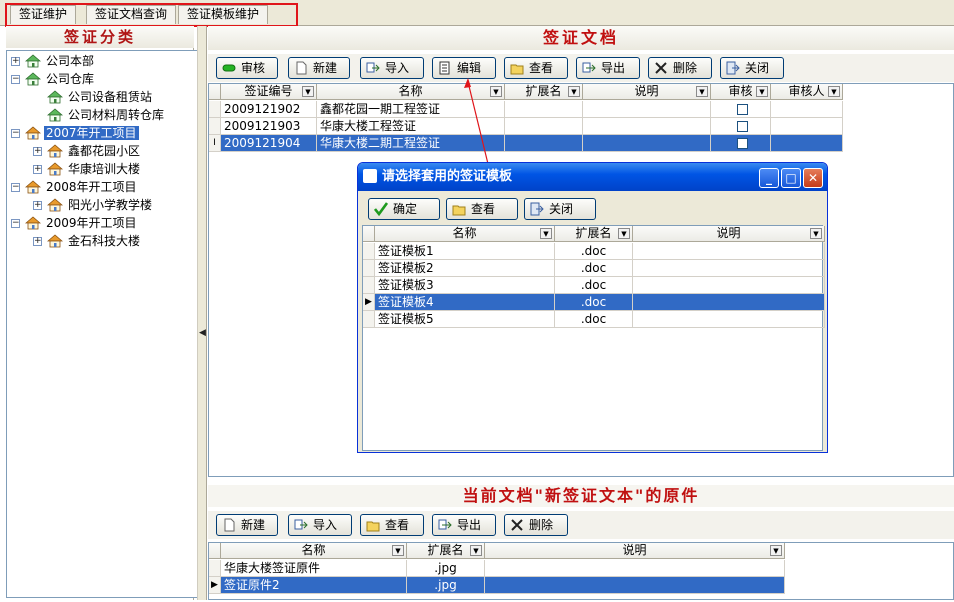 This screenshot has width=954, height=602. I want to click on minimize-button: _, so click(769, 178).